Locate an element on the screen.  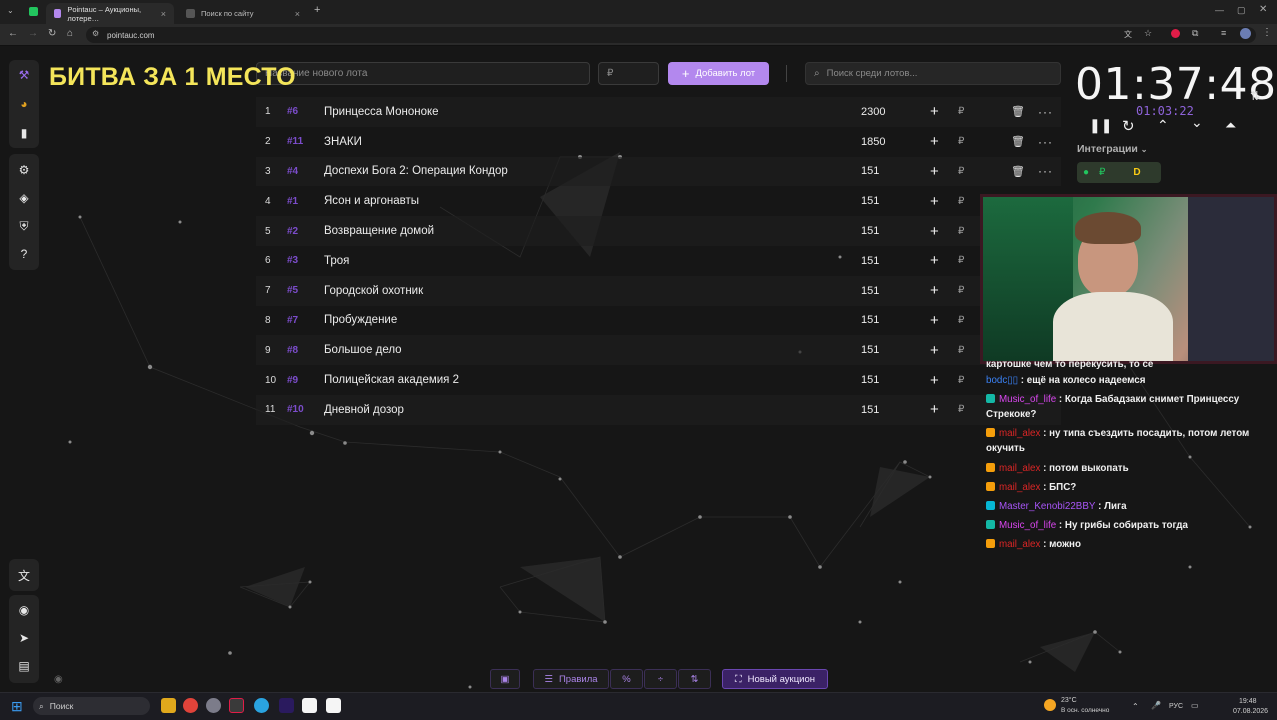
lot-name: Пробуждение is located at coordinates (360, 320).